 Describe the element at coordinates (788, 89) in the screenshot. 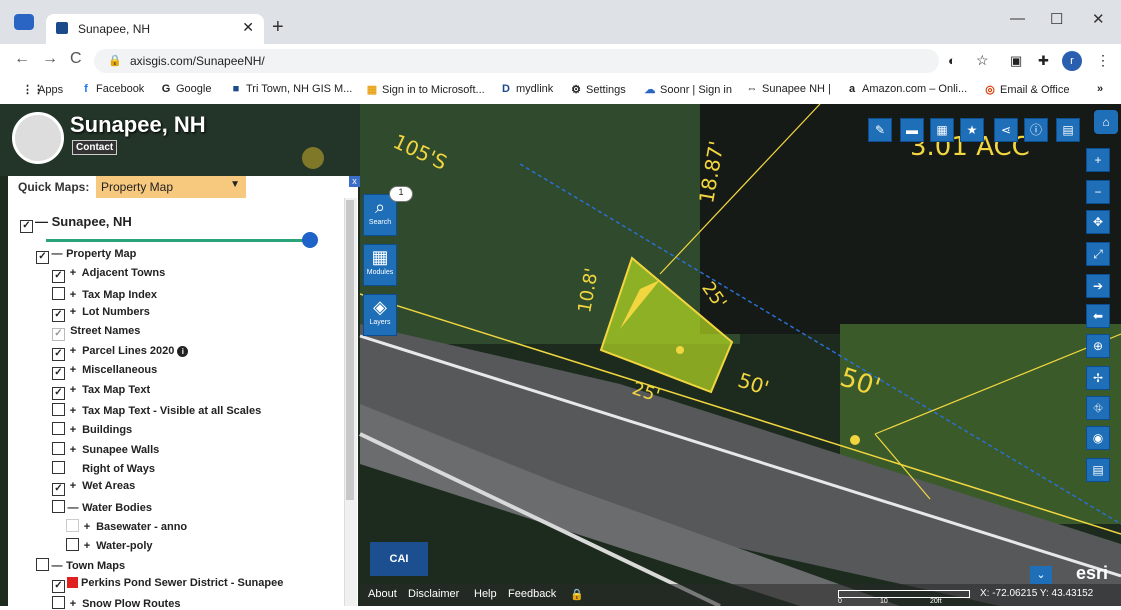

I see `bookmark-sunapee: ⇔ Sunapee NH |` at that location.